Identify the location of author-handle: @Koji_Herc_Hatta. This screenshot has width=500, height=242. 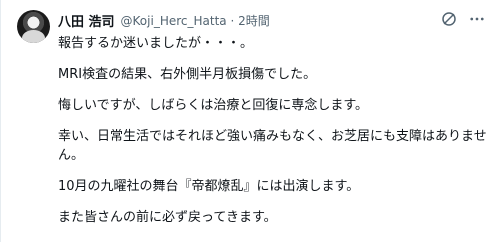
(174, 21).